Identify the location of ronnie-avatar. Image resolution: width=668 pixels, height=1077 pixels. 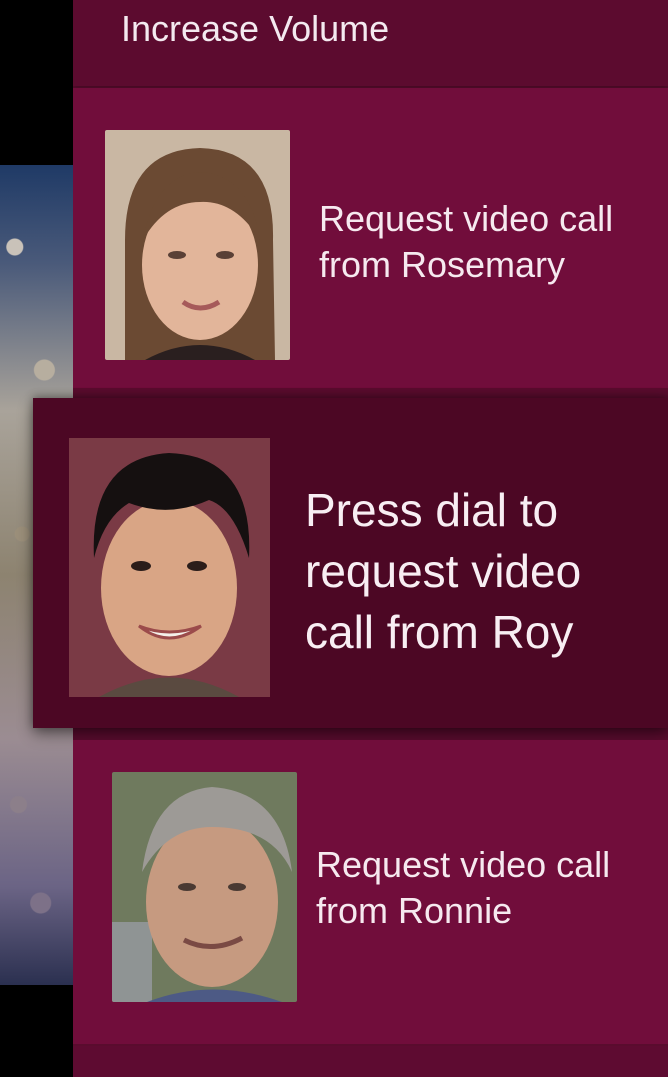
(204, 887).